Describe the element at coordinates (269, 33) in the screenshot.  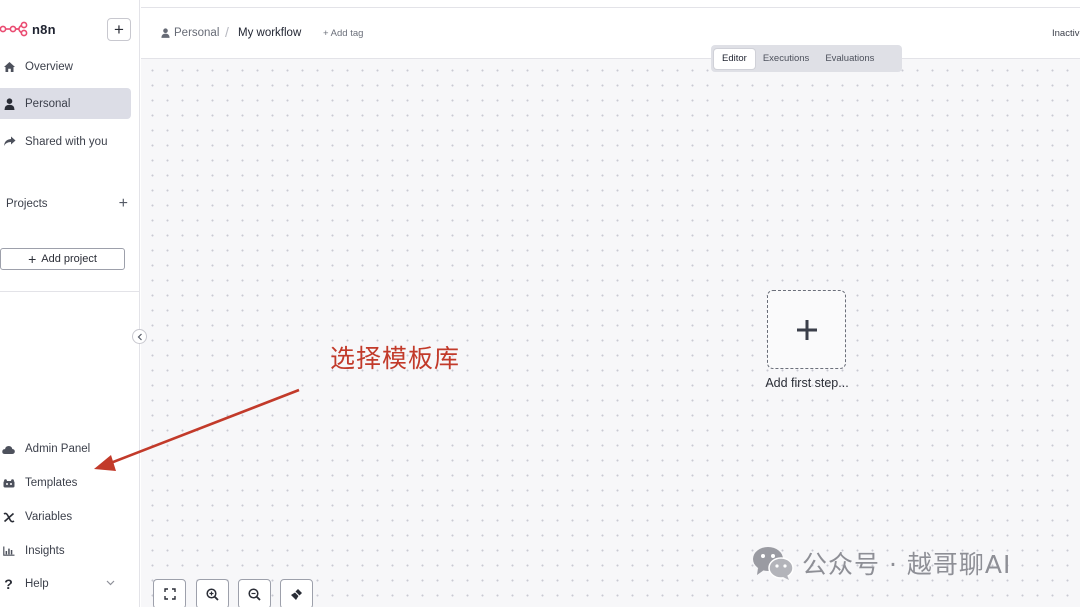
I see `workflow-name: My workflow` at that location.